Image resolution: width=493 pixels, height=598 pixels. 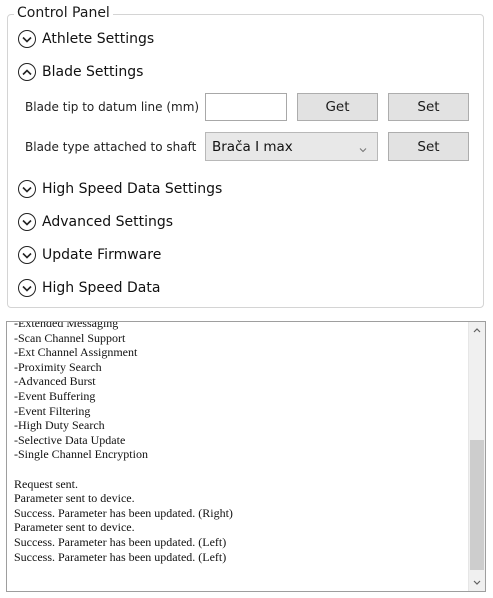 I want to click on section-high-speed-data: High Speed Data, so click(x=89, y=288).